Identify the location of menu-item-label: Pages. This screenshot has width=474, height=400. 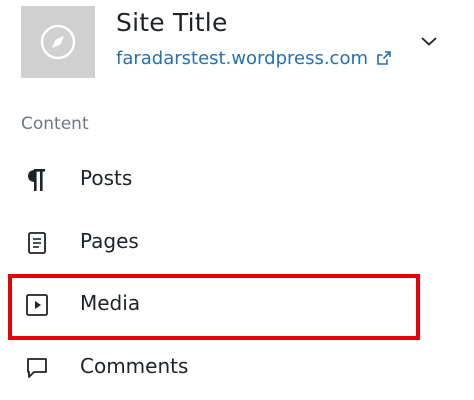
(109, 241).